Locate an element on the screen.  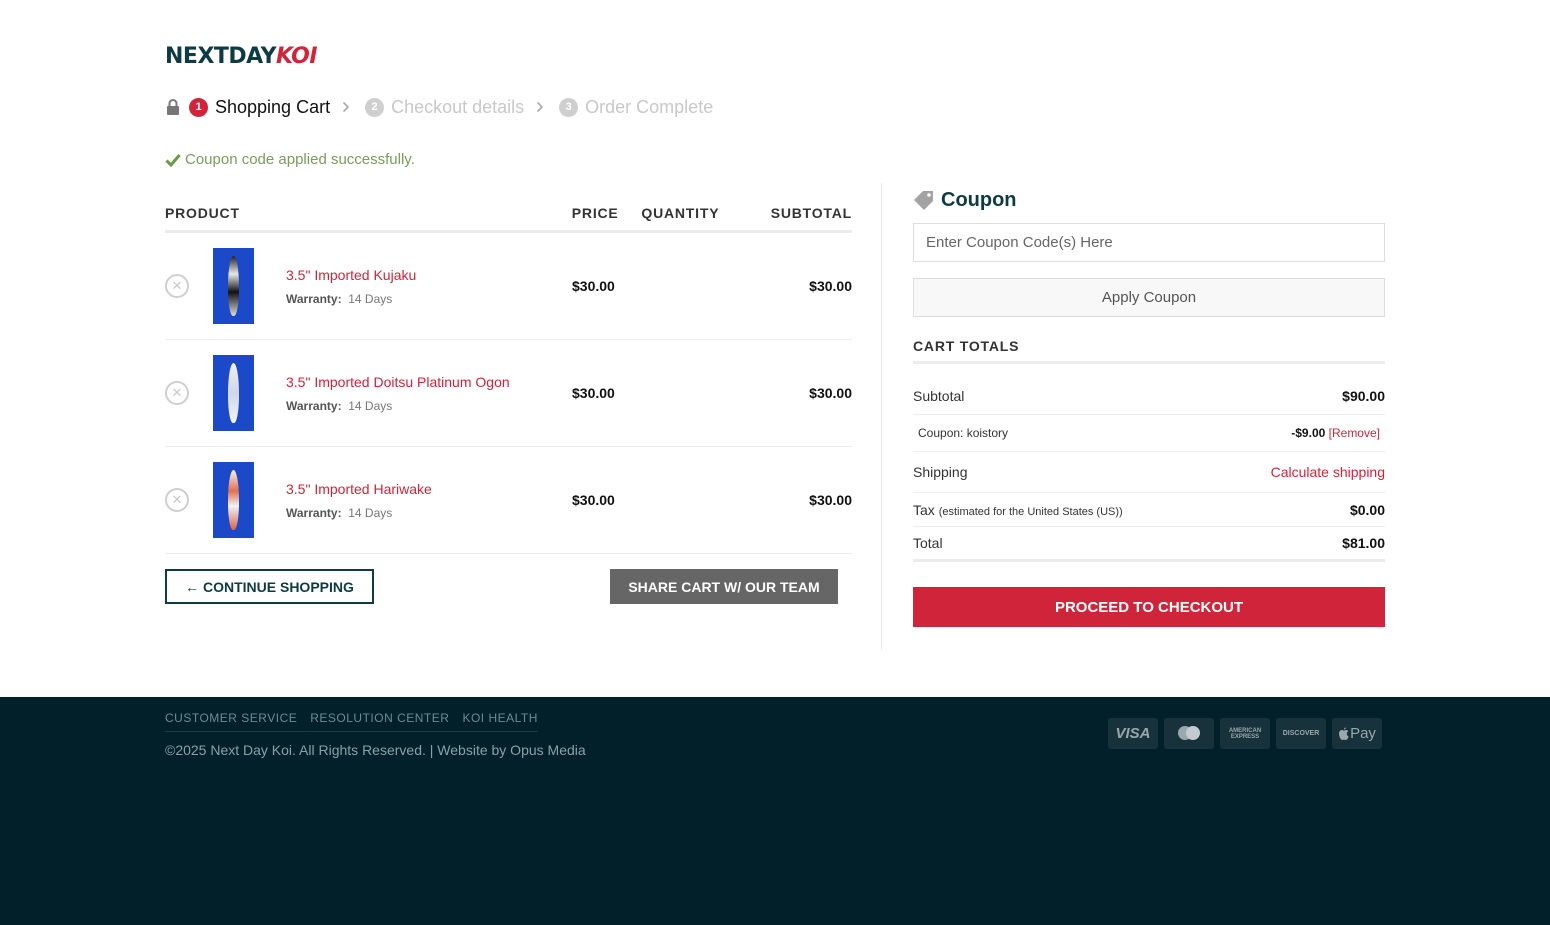
proceed-to-checkout-button: PROCEED TO CHECKOUT is located at coordinates (1149, 607).